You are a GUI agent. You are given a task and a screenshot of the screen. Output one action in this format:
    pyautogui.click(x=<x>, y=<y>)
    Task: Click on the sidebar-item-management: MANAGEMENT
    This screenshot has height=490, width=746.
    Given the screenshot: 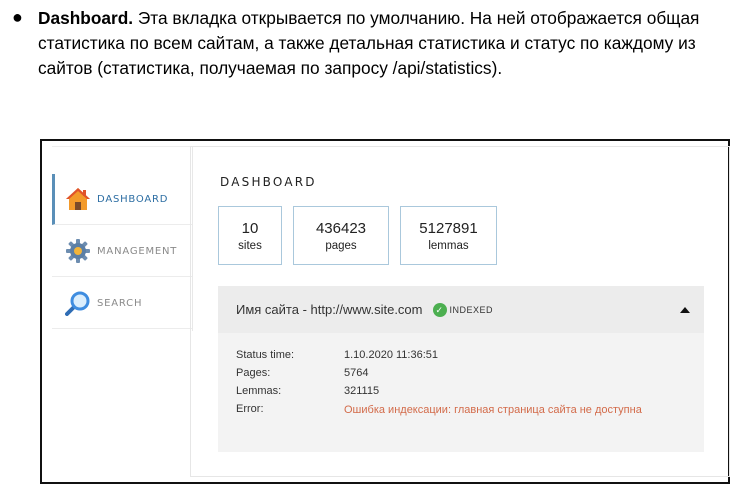 What is the action you would take?
    pyautogui.click(x=122, y=251)
    